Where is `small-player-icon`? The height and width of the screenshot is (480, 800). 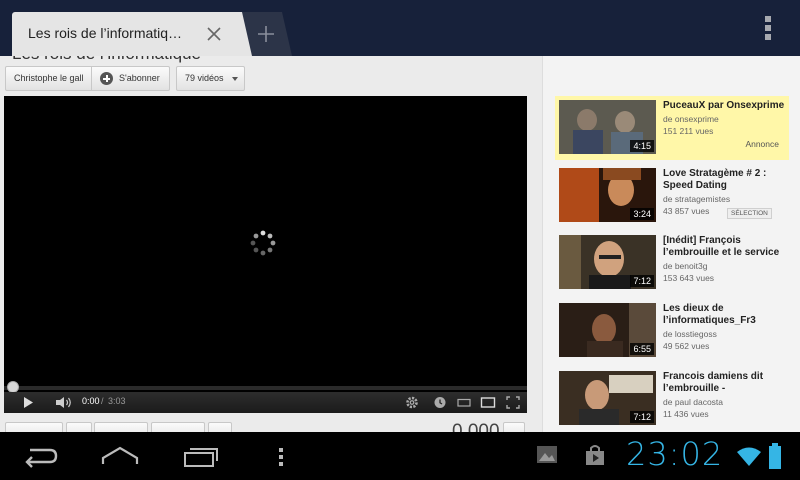 small-player-icon is located at coordinates (464, 402).